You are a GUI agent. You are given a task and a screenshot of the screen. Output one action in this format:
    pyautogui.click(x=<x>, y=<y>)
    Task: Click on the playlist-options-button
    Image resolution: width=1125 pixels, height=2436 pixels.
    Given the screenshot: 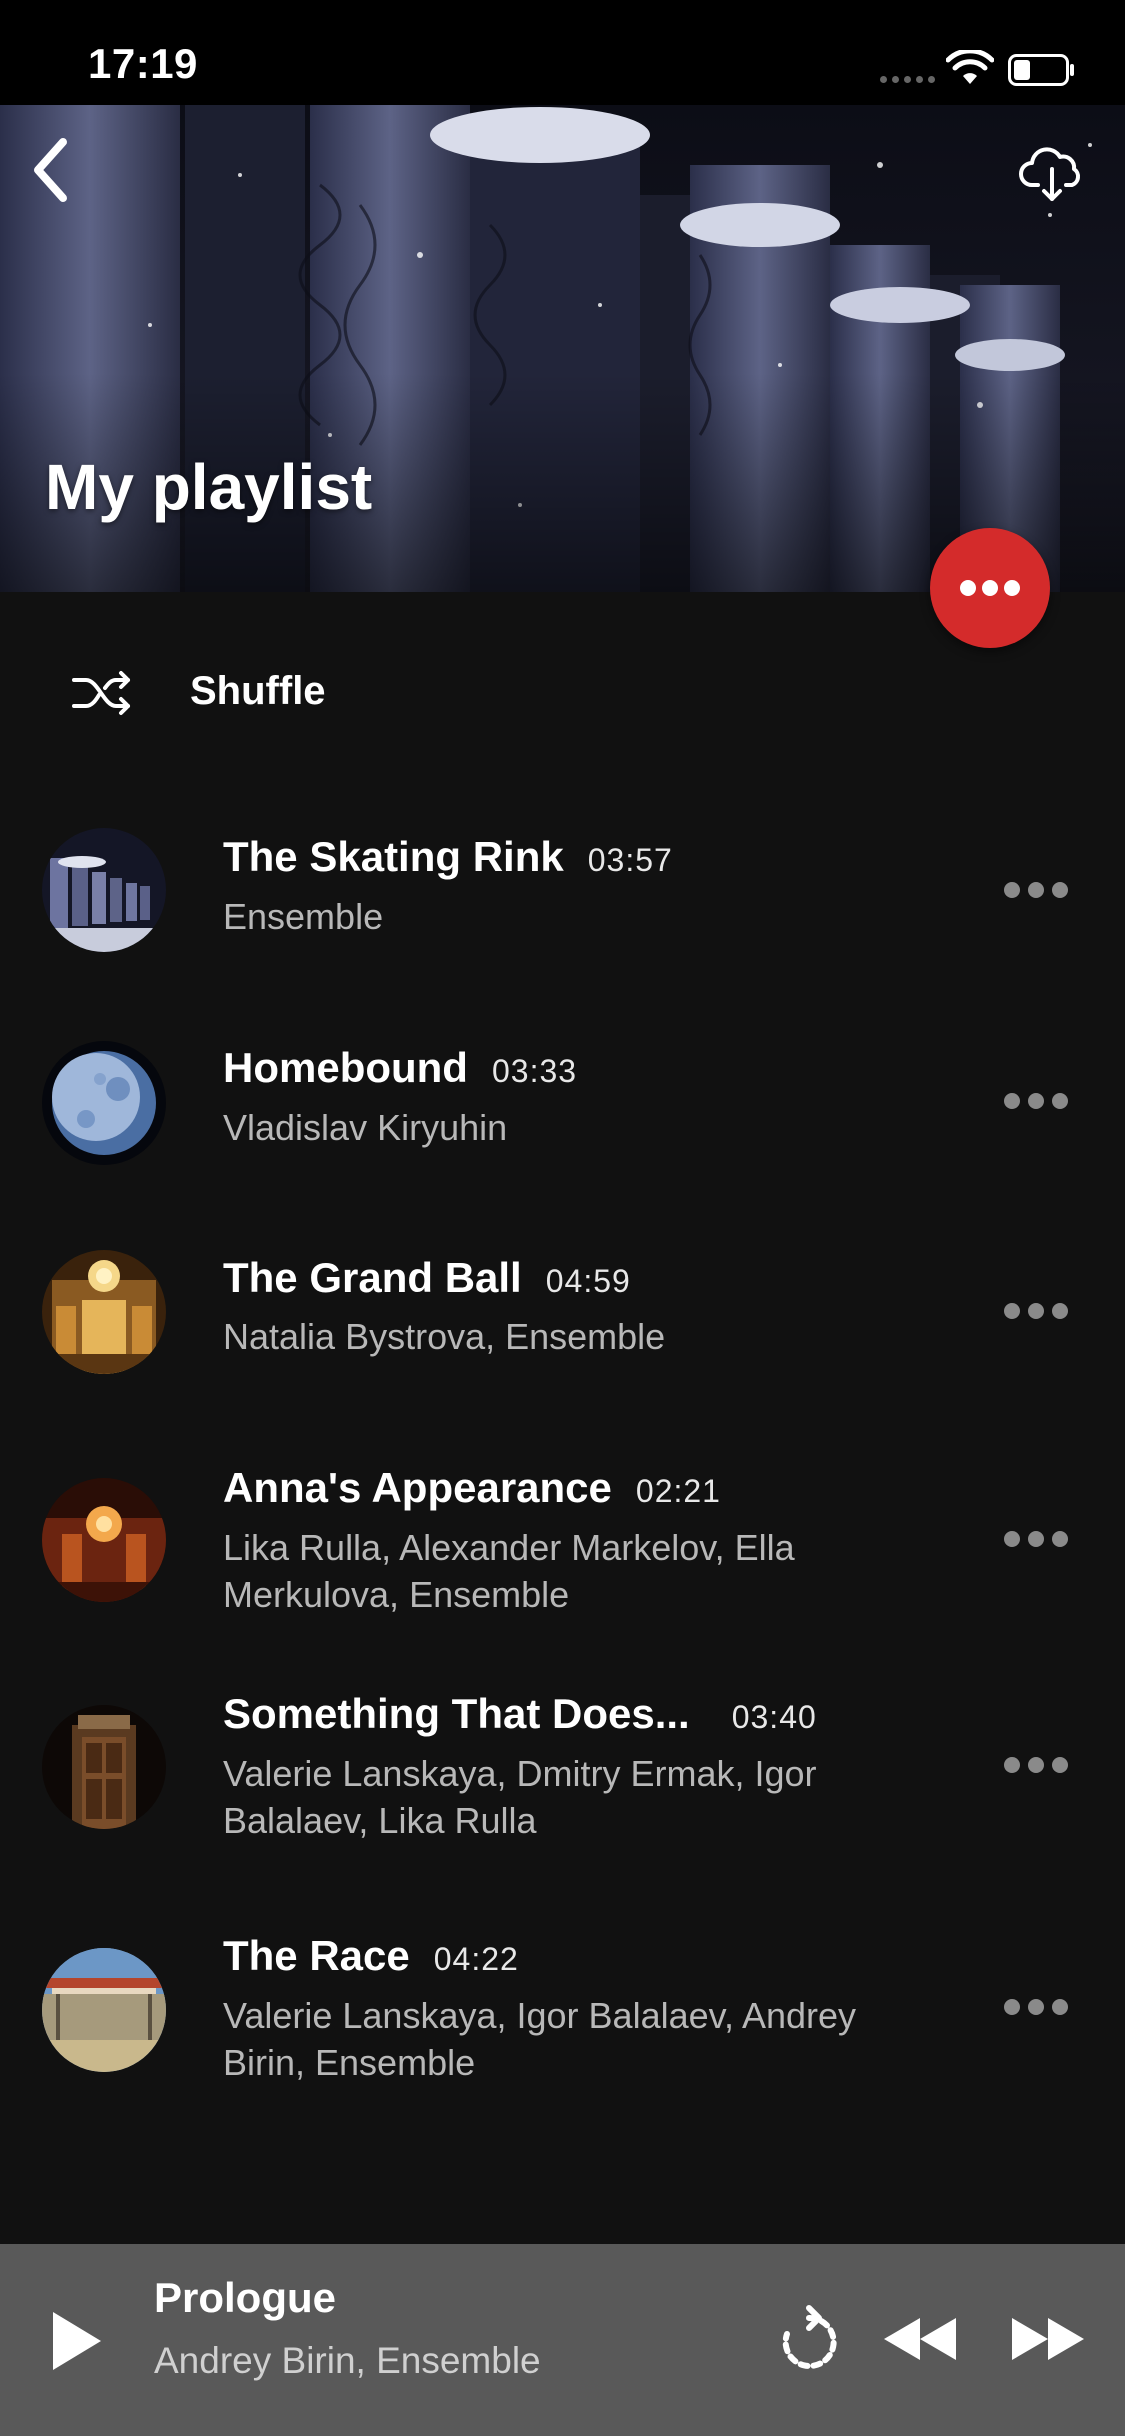 What is the action you would take?
    pyautogui.click(x=990, y=588)
    